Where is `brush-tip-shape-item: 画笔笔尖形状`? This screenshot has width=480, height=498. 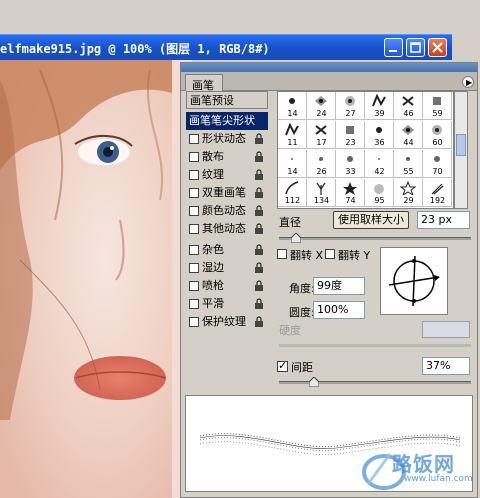
brush-tip-shape-item: 画笔笔尖形状 is located at coordinates (227, 121).